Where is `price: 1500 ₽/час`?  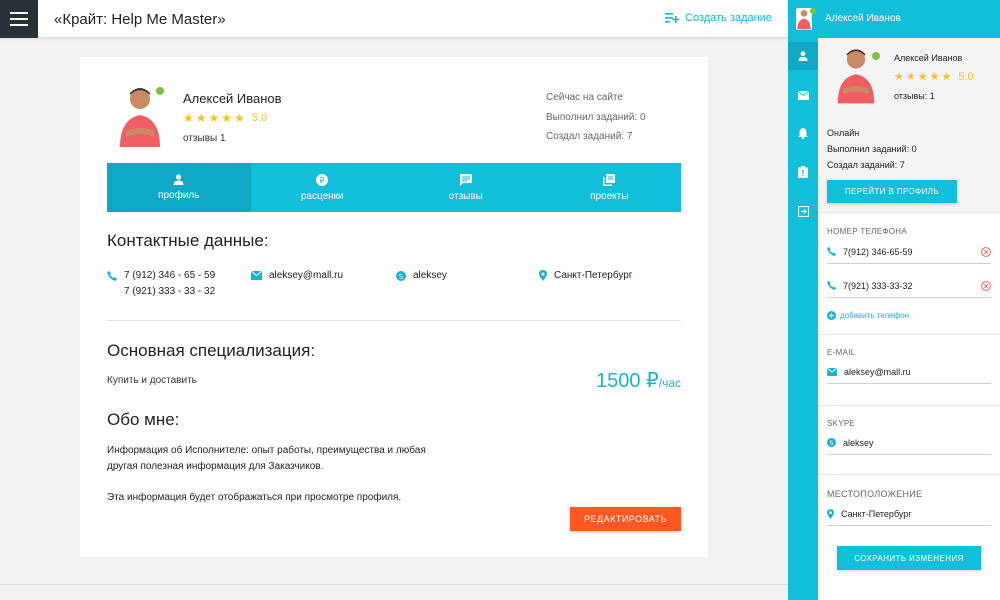
price: 1500 ₽/час is located at coordinates (638, 380).